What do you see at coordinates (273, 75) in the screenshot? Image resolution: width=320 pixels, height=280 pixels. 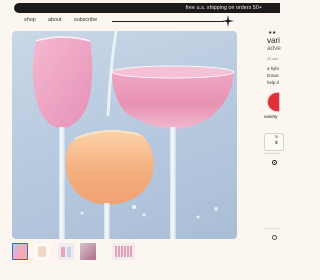 I see `description-line-2: brows` at bounding box center [273, 75].